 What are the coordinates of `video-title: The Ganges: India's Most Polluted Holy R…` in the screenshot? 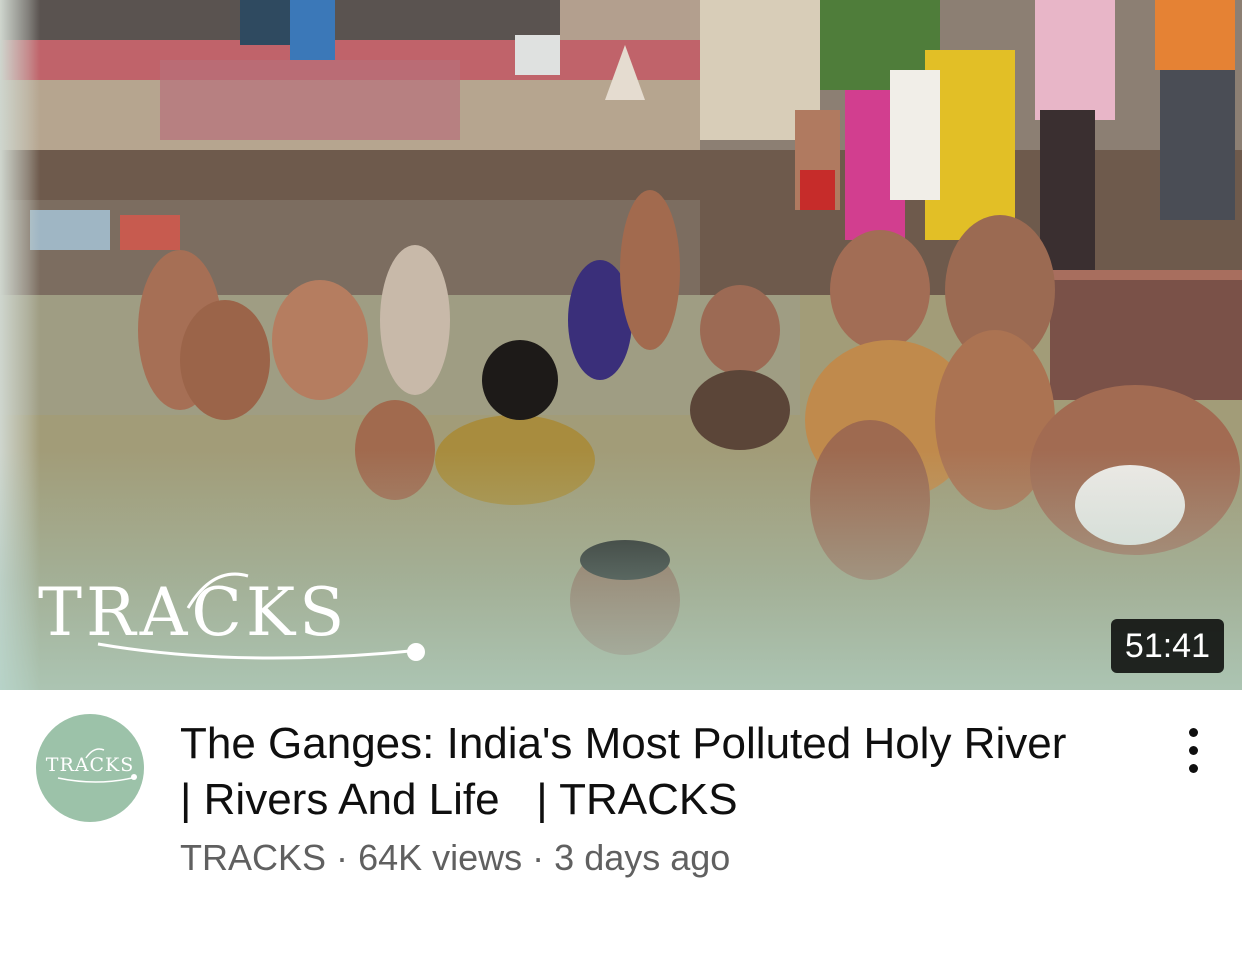 It's located at (670, 772).